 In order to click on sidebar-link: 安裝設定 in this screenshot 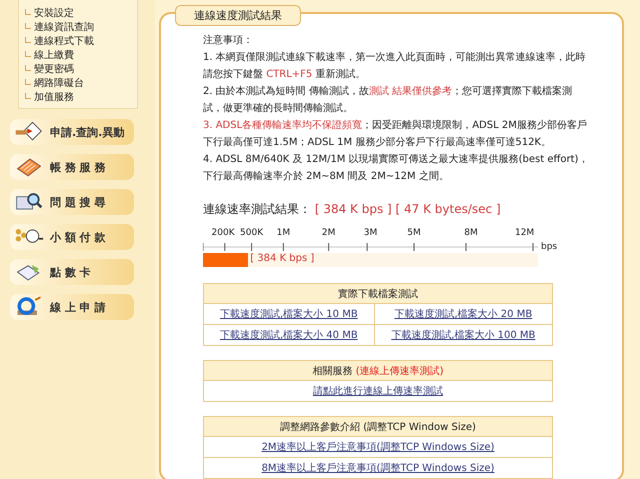, I will do `click(54, 13)`.